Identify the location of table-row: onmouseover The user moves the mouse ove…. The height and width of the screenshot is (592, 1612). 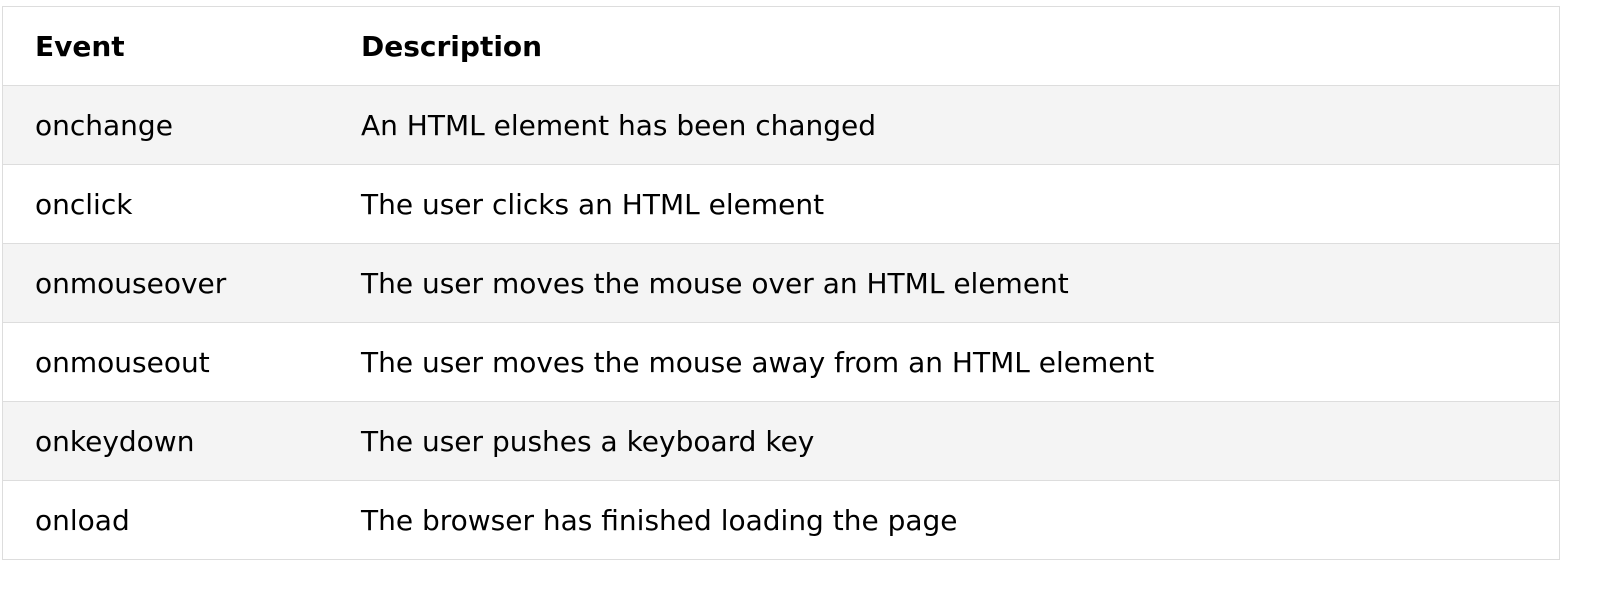
(781, 283).